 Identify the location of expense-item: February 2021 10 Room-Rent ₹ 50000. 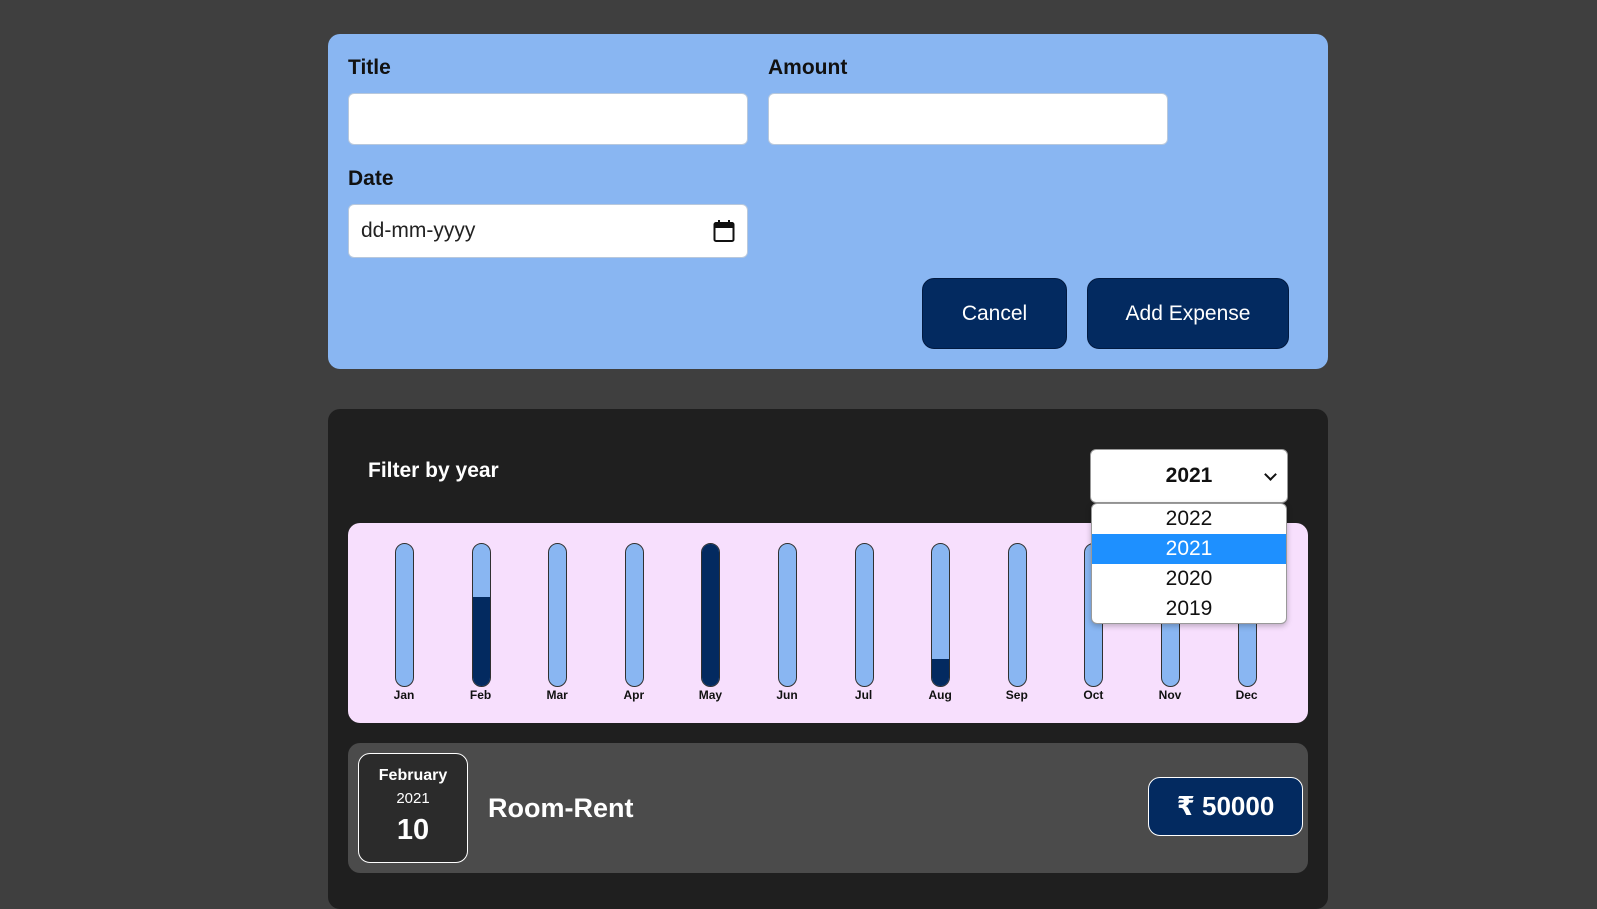
(828, 808).